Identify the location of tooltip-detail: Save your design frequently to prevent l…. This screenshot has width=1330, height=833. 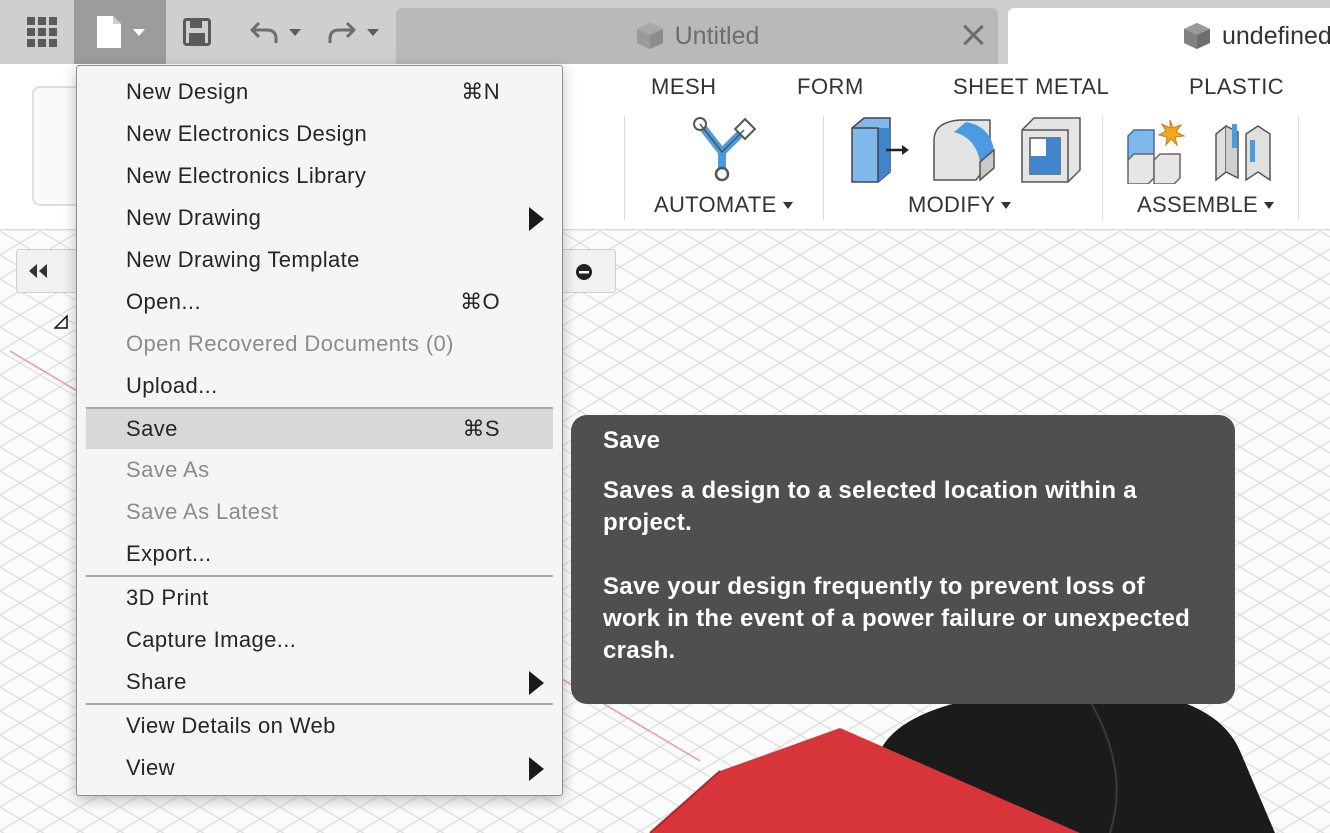
(897, 618).